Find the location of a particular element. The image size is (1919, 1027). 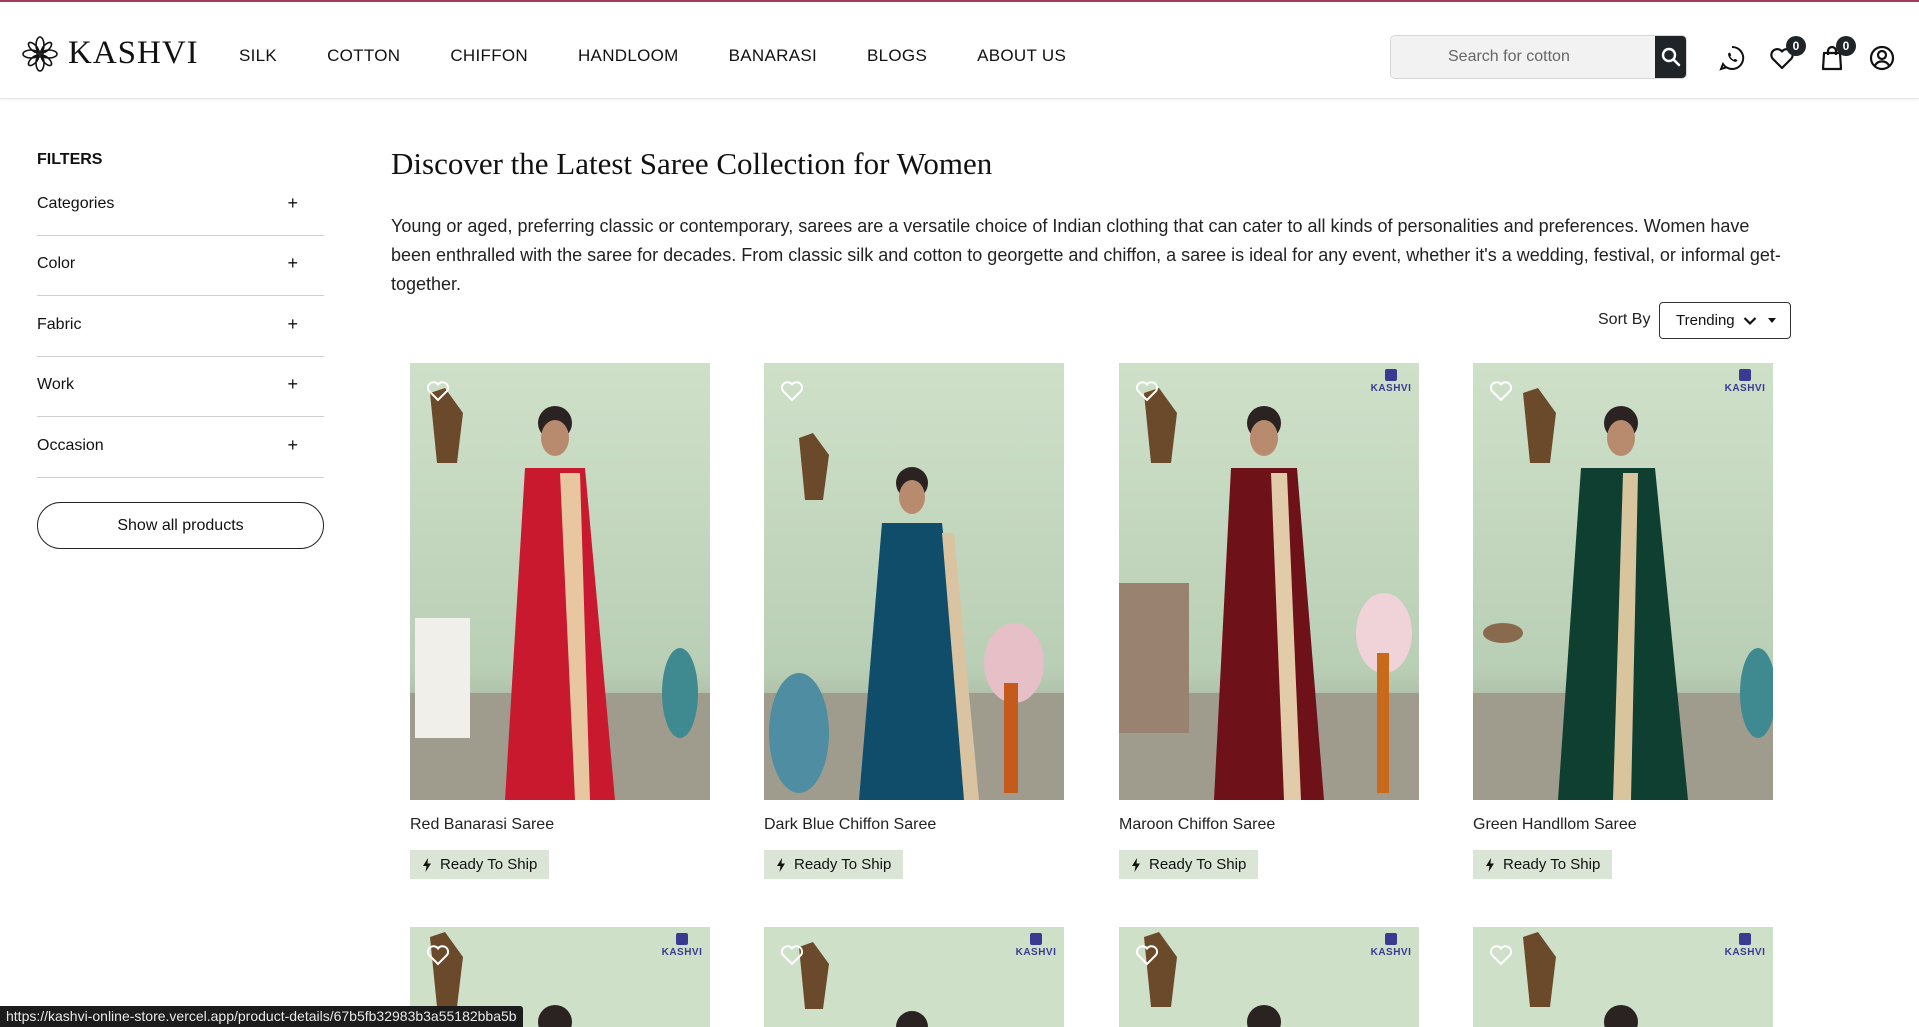

search-bar is located at coordinates (1538, 57).